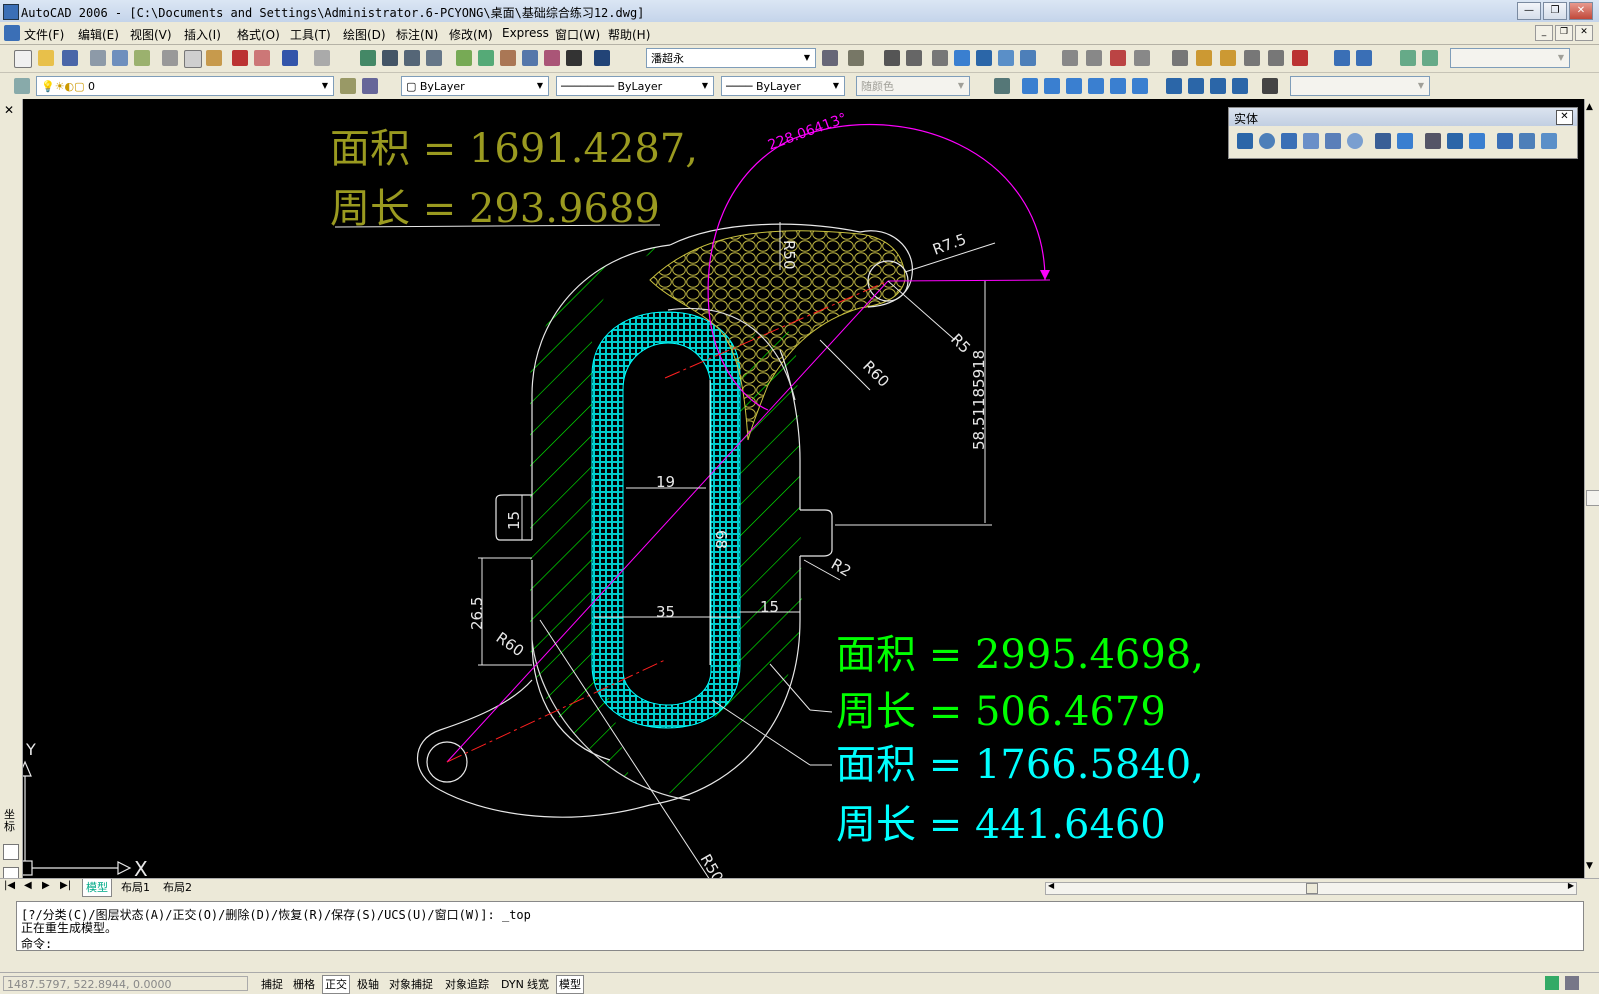 Image resolution: width=1599 pixels, height=994 pixels. I want to click on undo-icon, so click(290, 58).